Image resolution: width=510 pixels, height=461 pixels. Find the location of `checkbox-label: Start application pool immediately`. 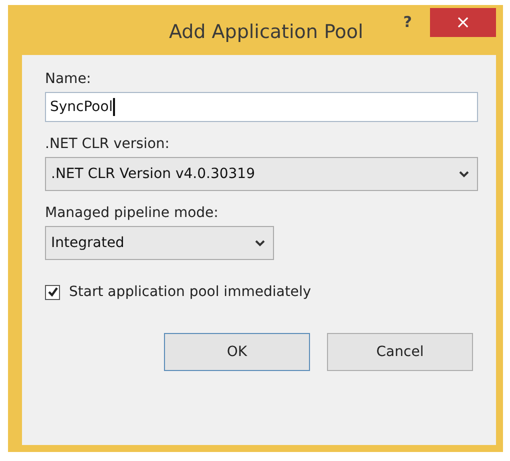

checkbox-label: Start application pool immediately is located at coordinates (190, 292).